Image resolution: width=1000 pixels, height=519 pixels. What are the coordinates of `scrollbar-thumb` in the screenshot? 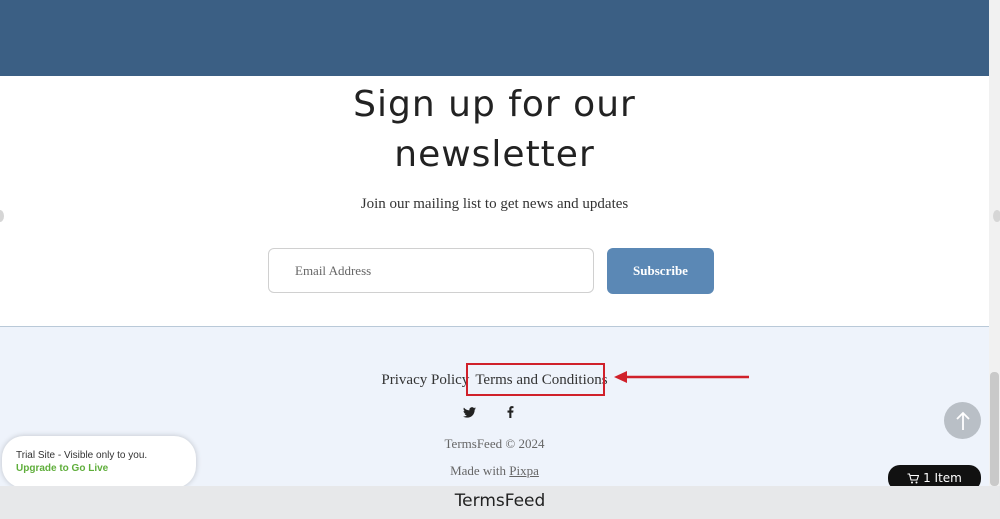 It's located at (994, 429).